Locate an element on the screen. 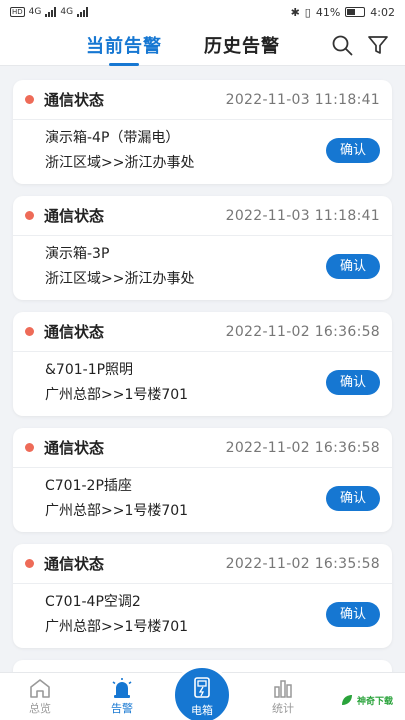  hd-badge: HD is located at coordinates (17, 12).